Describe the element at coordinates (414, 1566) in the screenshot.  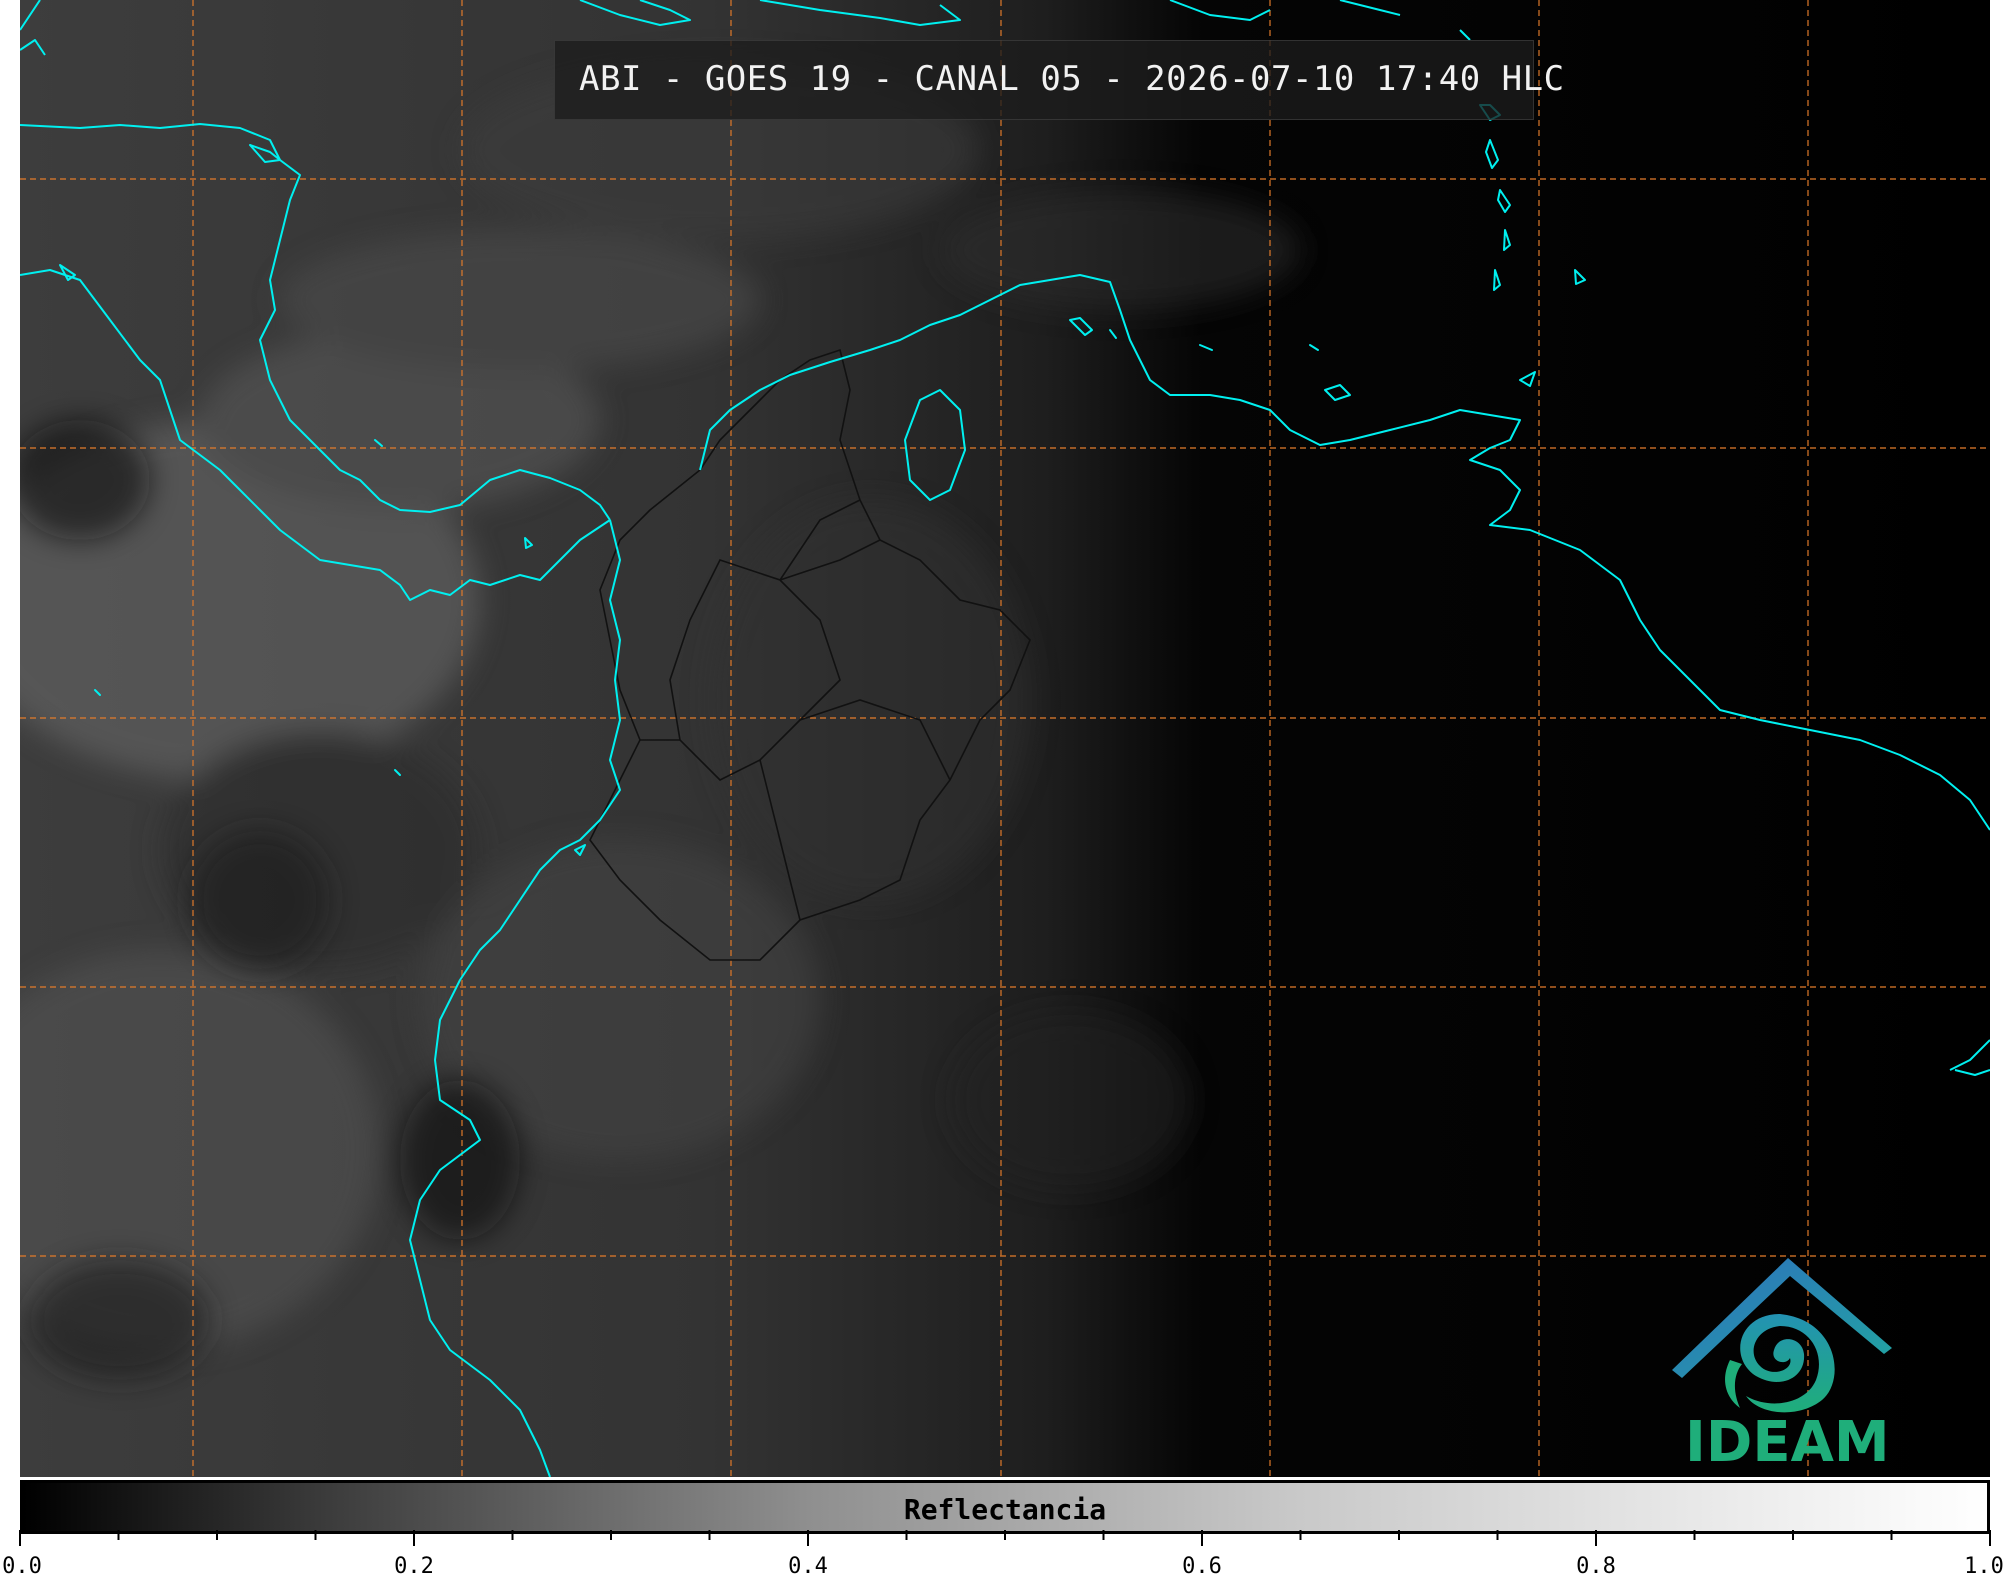
I see `colorbar-tick-label: 0.2` at that location.